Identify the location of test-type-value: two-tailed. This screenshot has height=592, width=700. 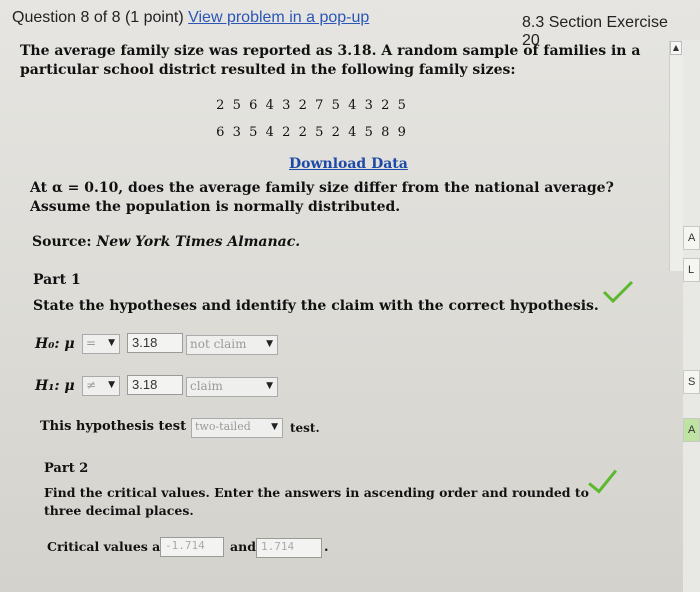
(223, 426).